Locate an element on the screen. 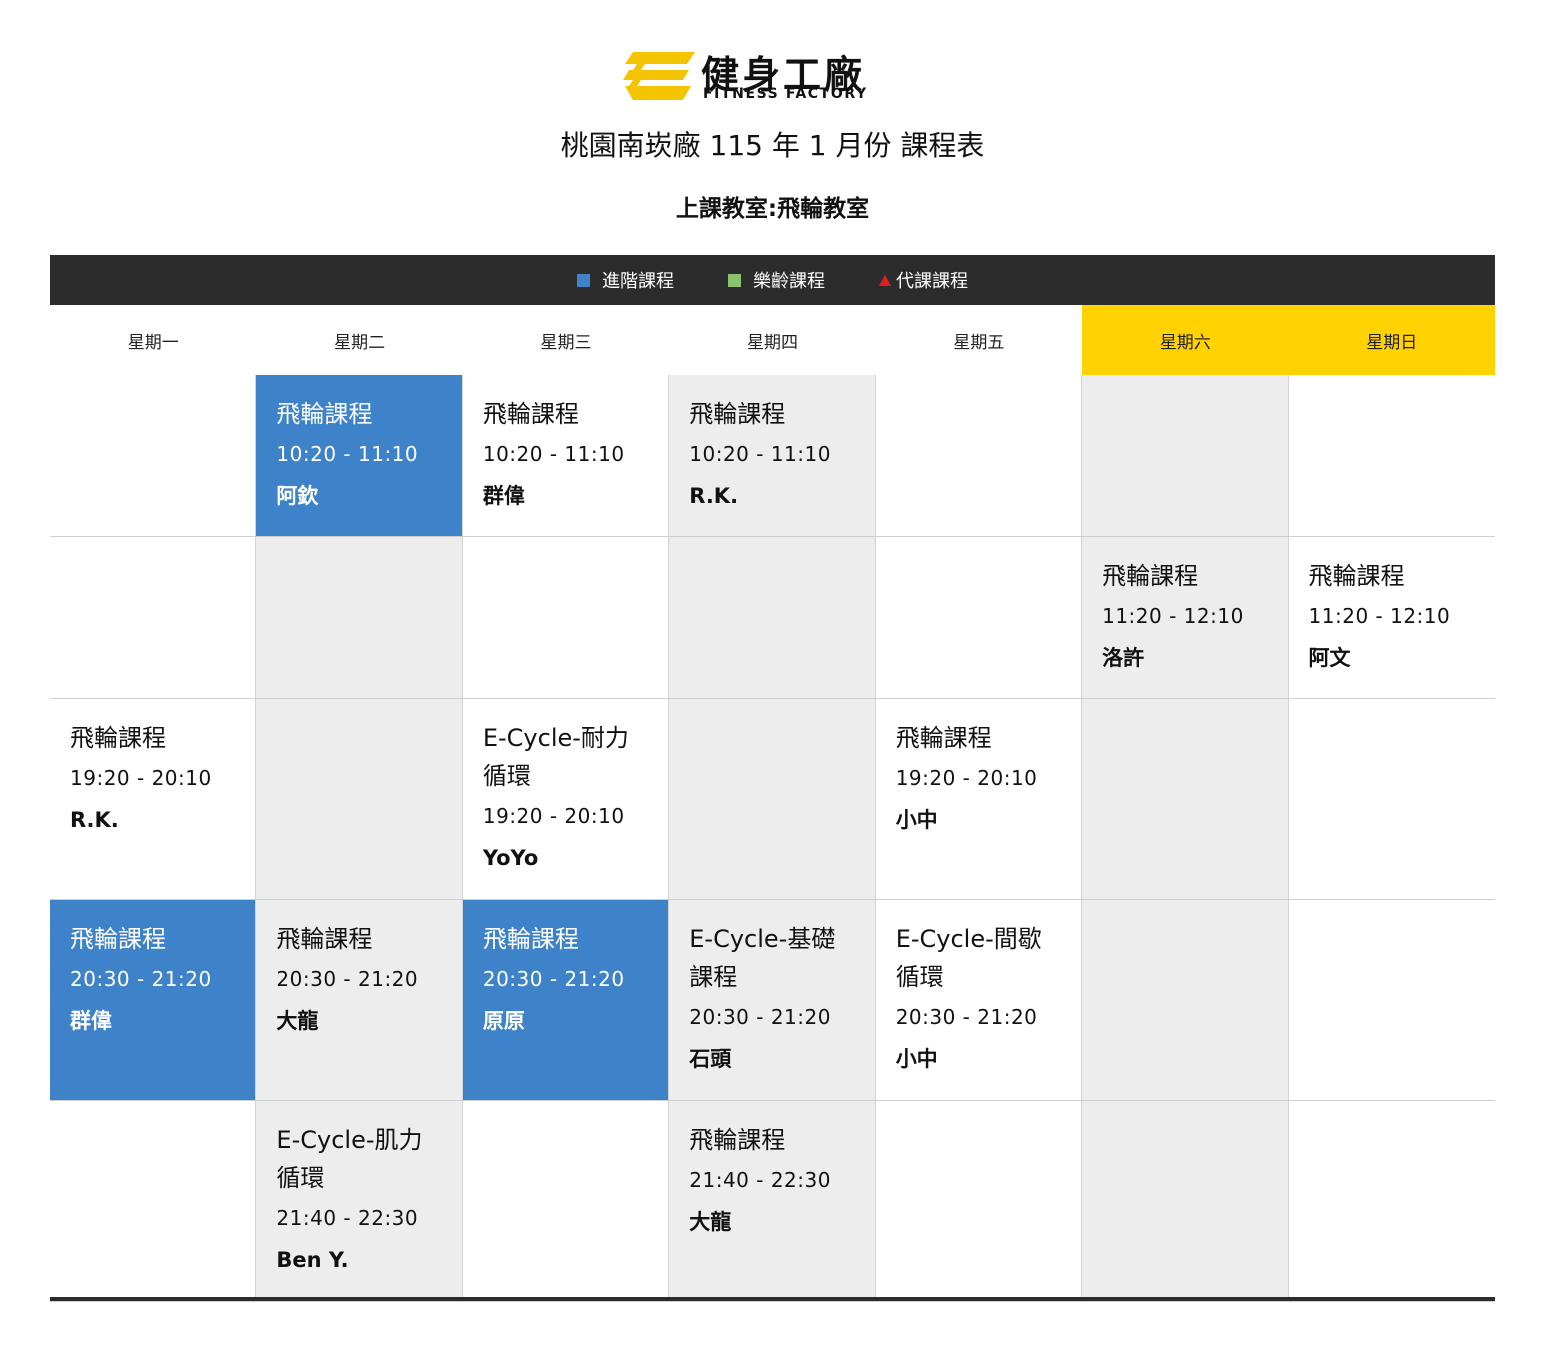 This screenshot has width=1545, height=1352. class-cell: 飛輪課程 10:20 - 11:10 阿欽 is located at coordinates (359, 455).